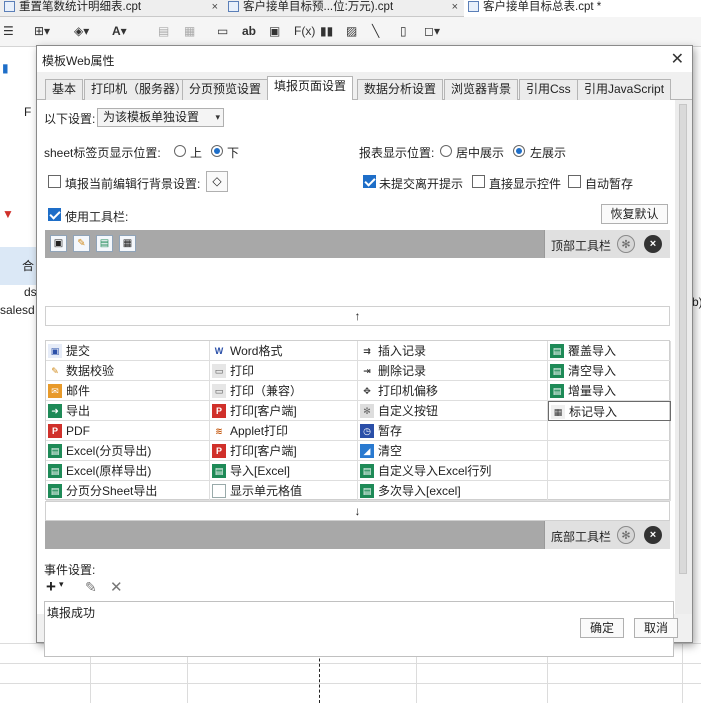 The image size is (701, 703). I want to click on cell-text: 合, so click(28, 265).